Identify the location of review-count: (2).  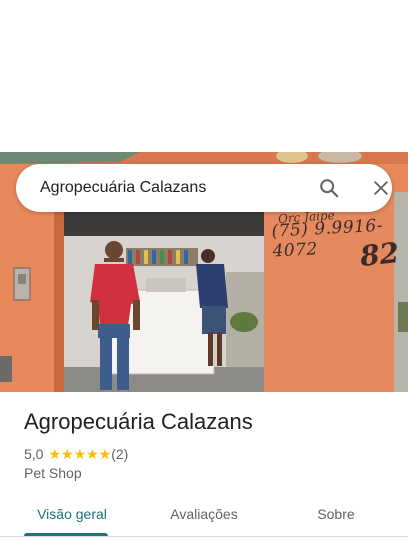
(119, 454).